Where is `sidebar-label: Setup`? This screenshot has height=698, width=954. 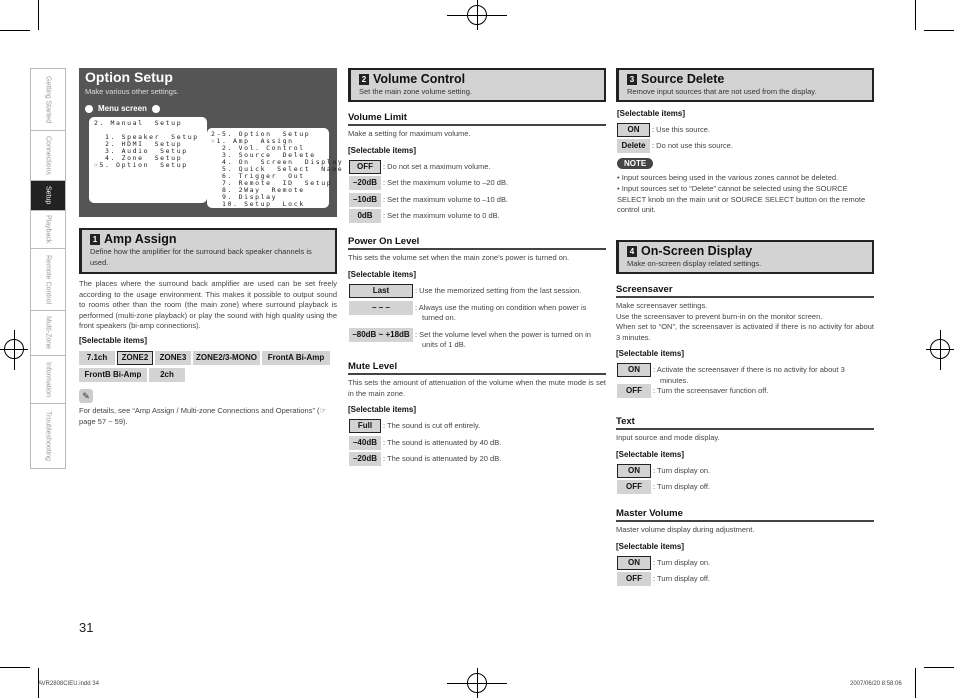 sidebar-label: Setup is located at coordinates (48, 195).